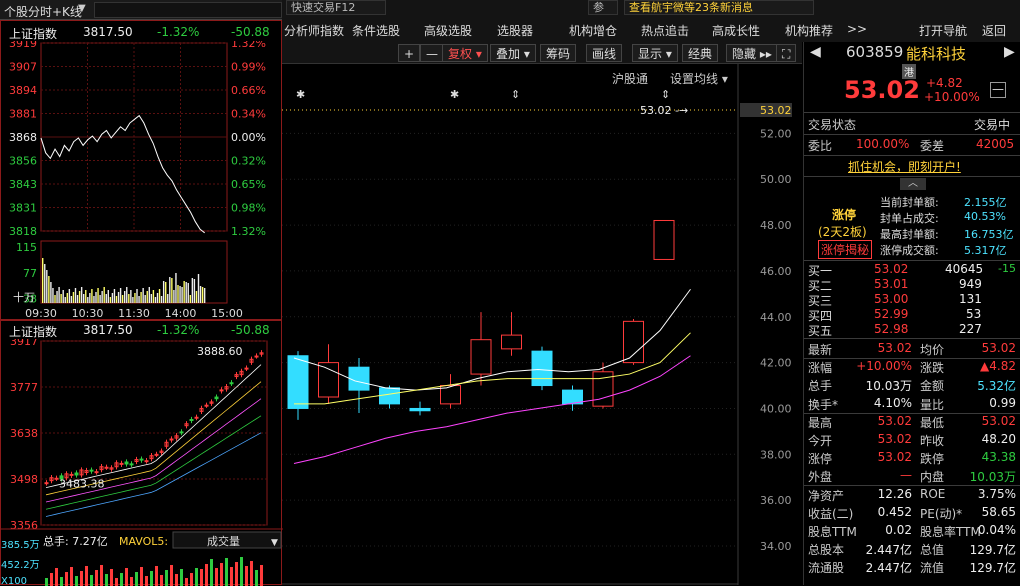 Image resolution: width=1020 pixels, height=586 pixels. What do you see at coordinates (23, 45) in the screenshot?
I see `y-tick-label: 3919` at bounding box center [23, 45].